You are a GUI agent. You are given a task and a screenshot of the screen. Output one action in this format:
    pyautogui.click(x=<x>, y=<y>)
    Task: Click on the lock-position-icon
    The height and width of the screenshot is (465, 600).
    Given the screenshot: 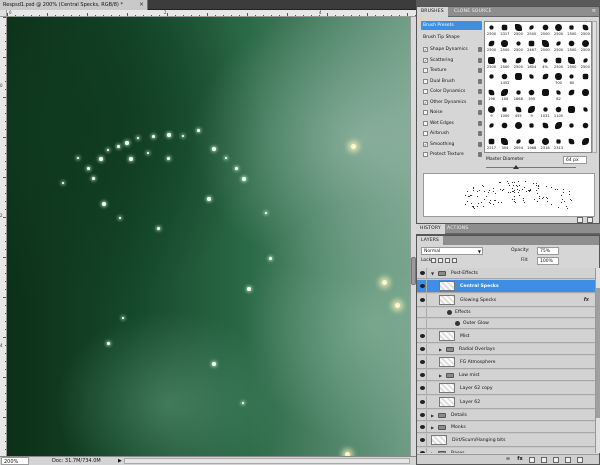 What is the action you would take?
    pyautogui.click(x=447, y=260)
    